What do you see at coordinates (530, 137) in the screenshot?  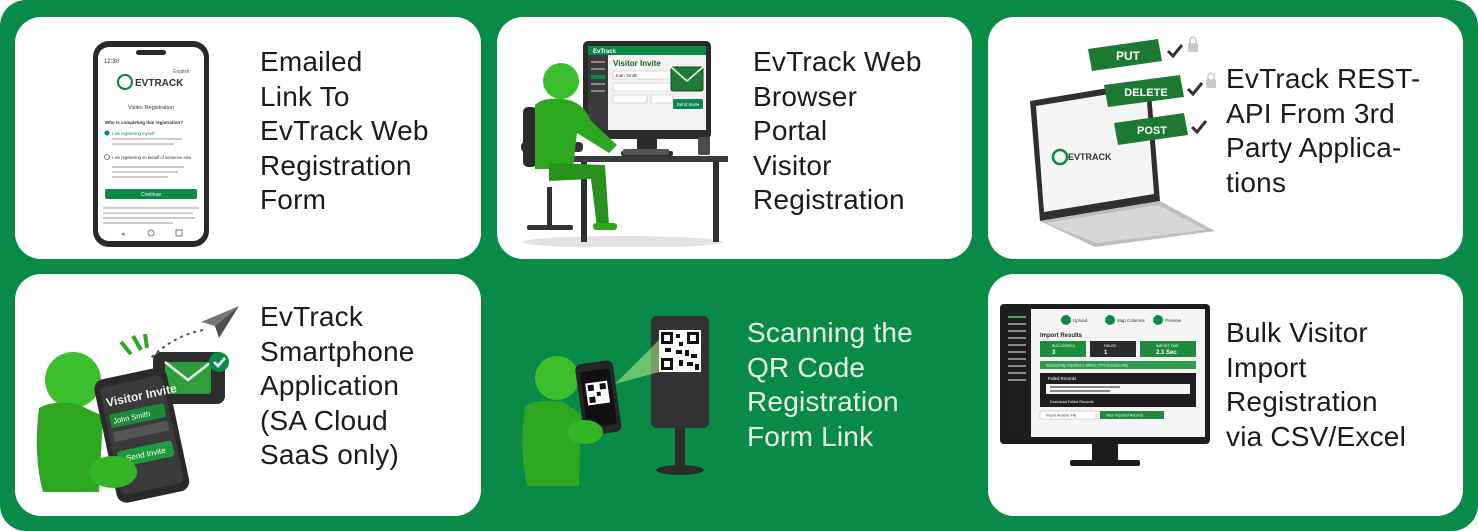 I see `chair` at bounding box center [530, 137].